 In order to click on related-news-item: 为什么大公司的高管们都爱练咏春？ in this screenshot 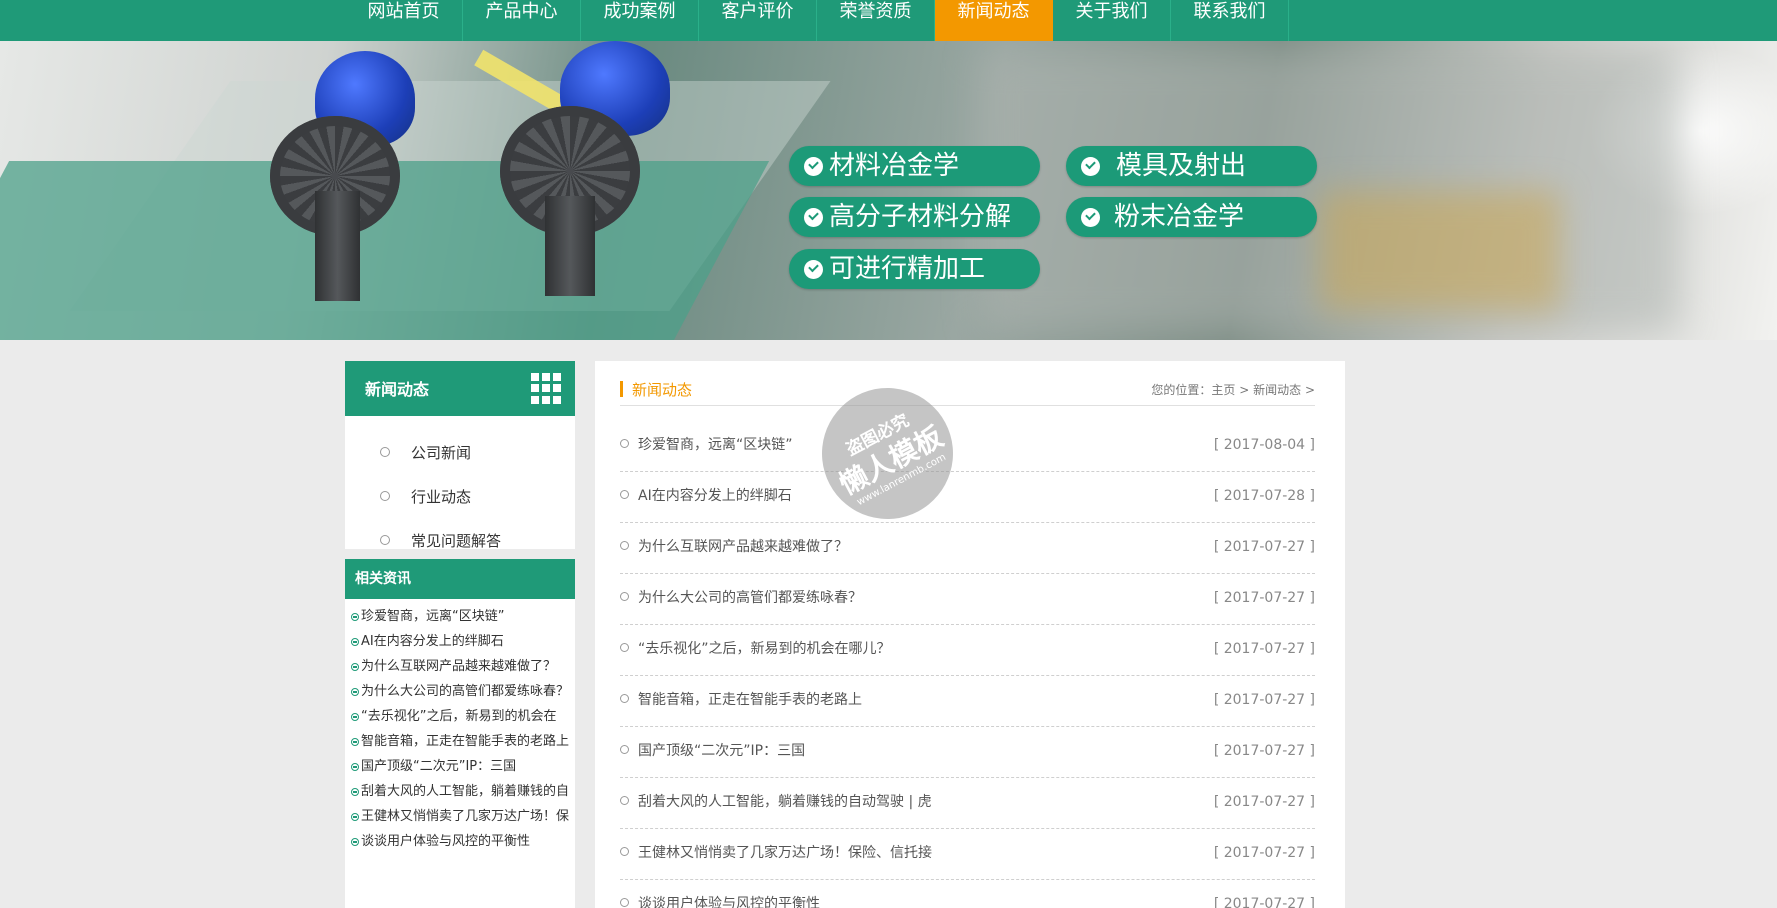, I will do `click(460, 694)`.